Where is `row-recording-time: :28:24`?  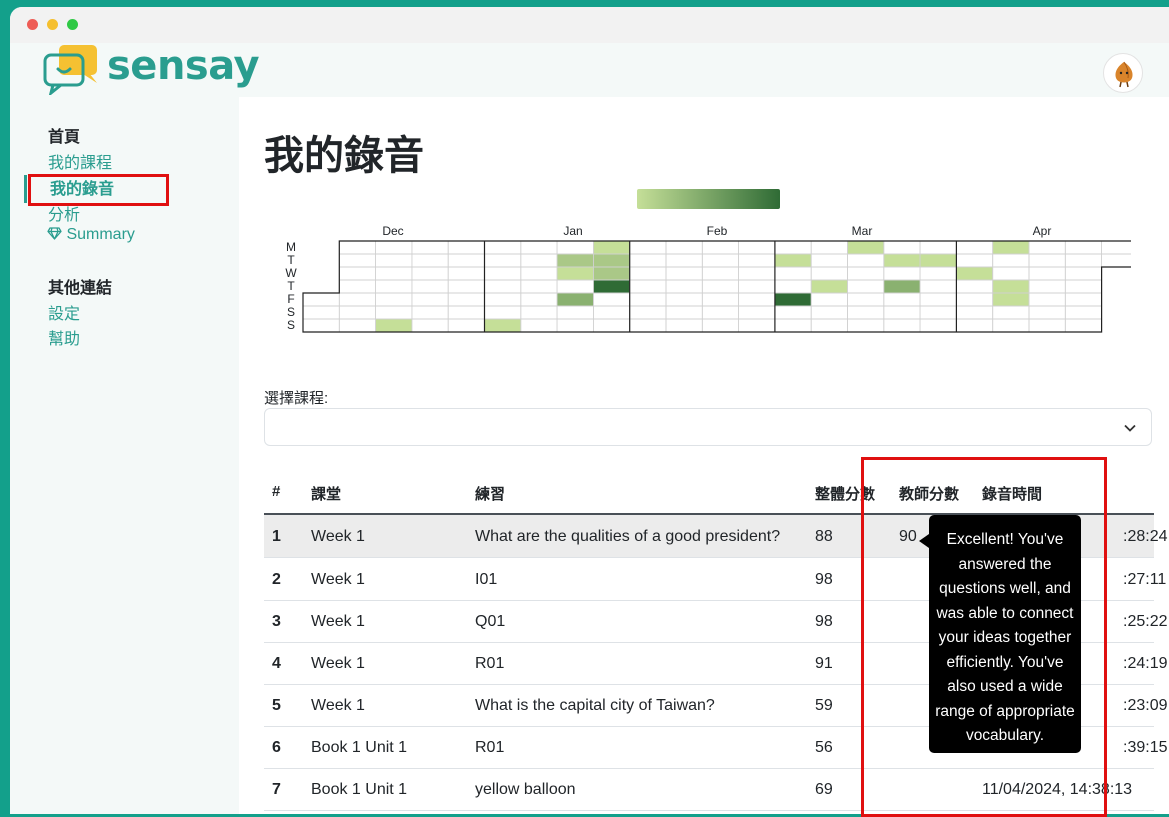
row-recording-time: :28:24 is located at coordinates (1145, 536).